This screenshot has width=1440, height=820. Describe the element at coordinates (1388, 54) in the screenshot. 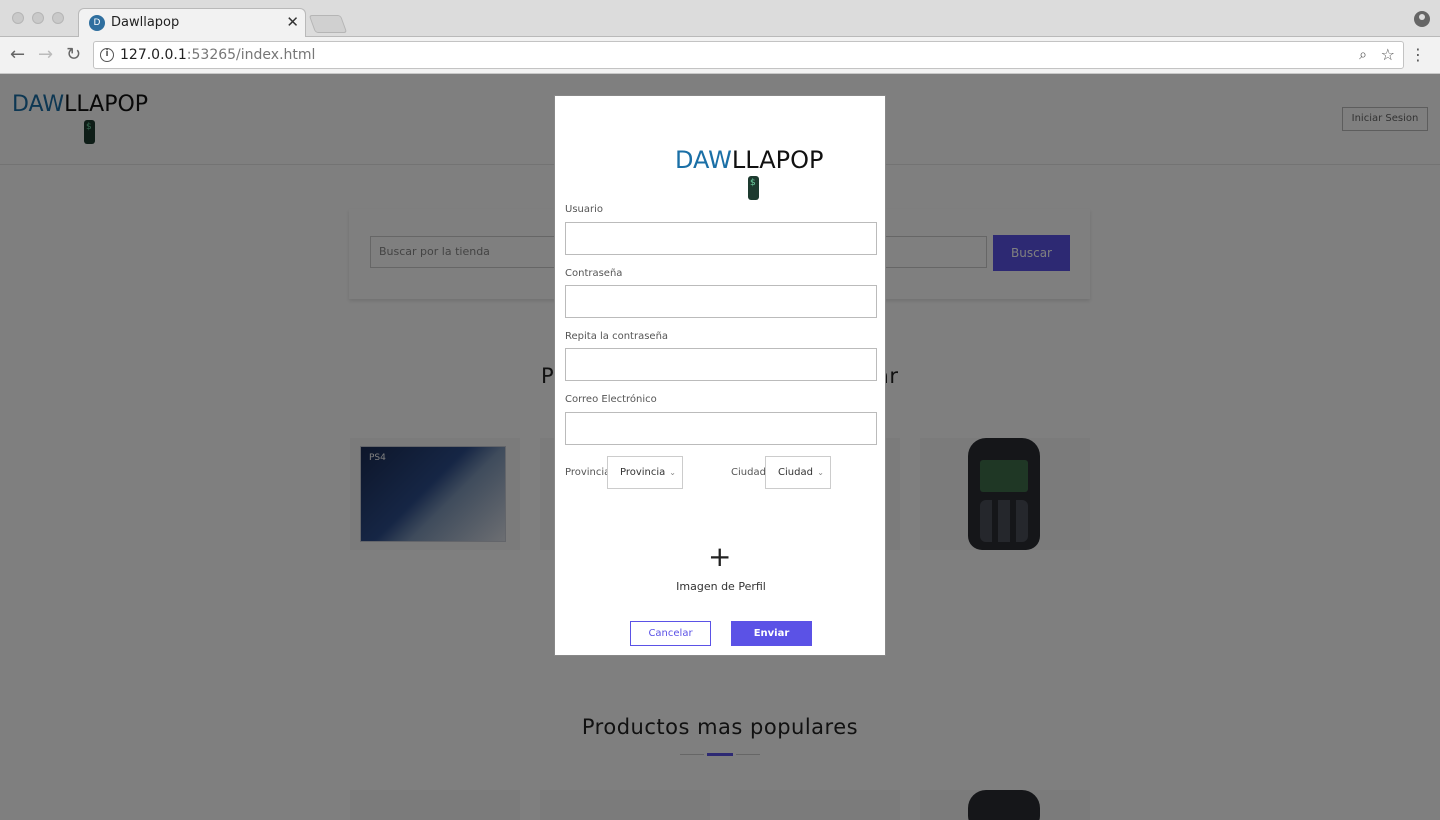

I see `bookmark-star-icon: ☆` at that location.